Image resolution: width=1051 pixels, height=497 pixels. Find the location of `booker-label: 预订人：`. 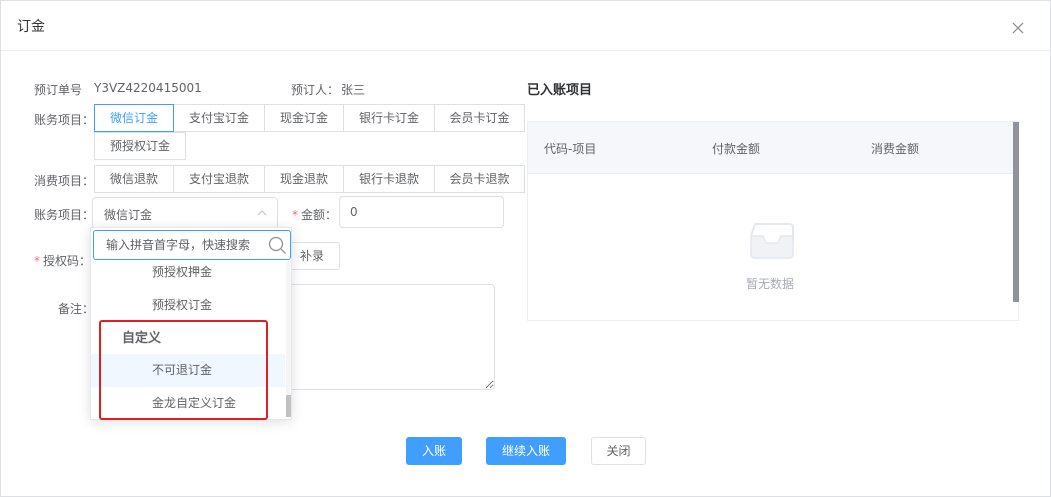

booker-label: 预订人： is located at coordinates (315, 90).